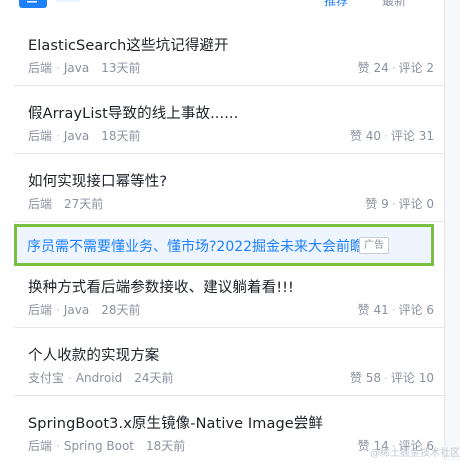 This screenshot has height=464, width=460. What do you see at coordinates (121, 310) in the screenshot?
I see `timestamp: 28天前` at bounding box center [121, 310].